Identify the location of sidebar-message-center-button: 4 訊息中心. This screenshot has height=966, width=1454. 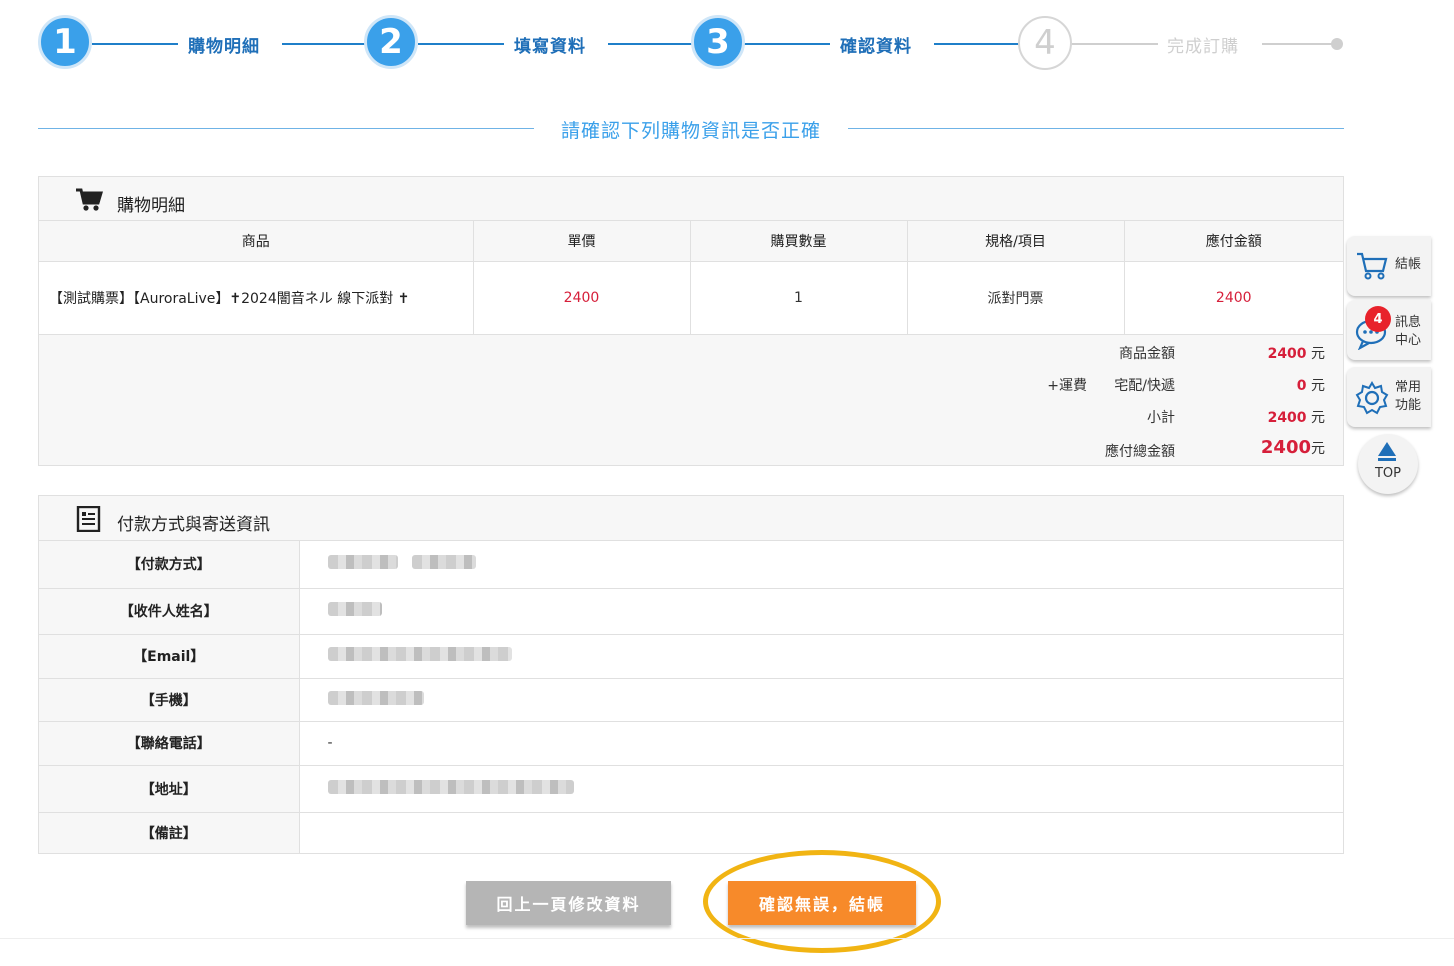
(1389, 330).